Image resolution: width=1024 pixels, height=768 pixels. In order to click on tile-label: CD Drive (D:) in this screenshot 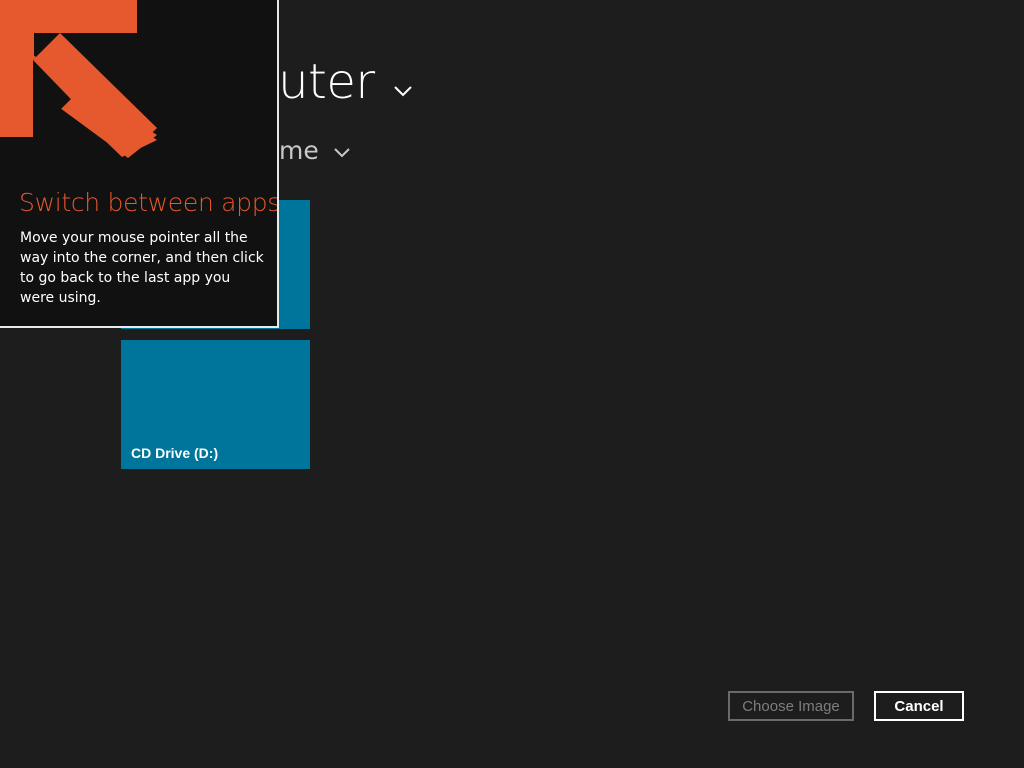, I will do `click(175, 453)`.